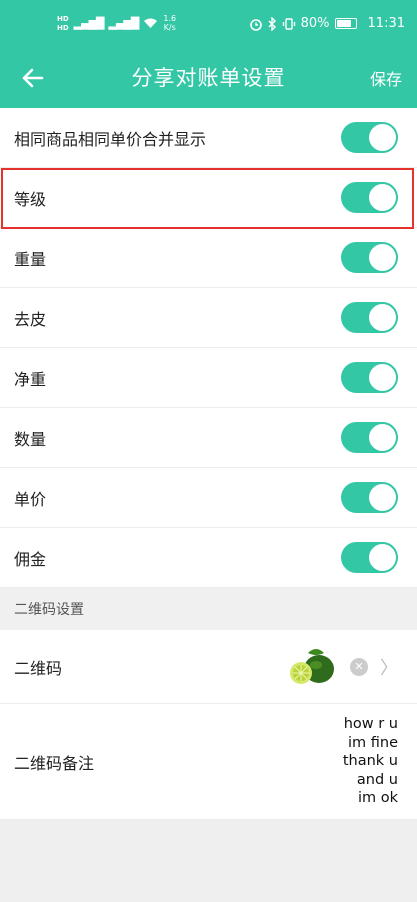 The height and width of the screenshot is (902, 417). I want to click on qr-label: 二维码, so click(38, 668).